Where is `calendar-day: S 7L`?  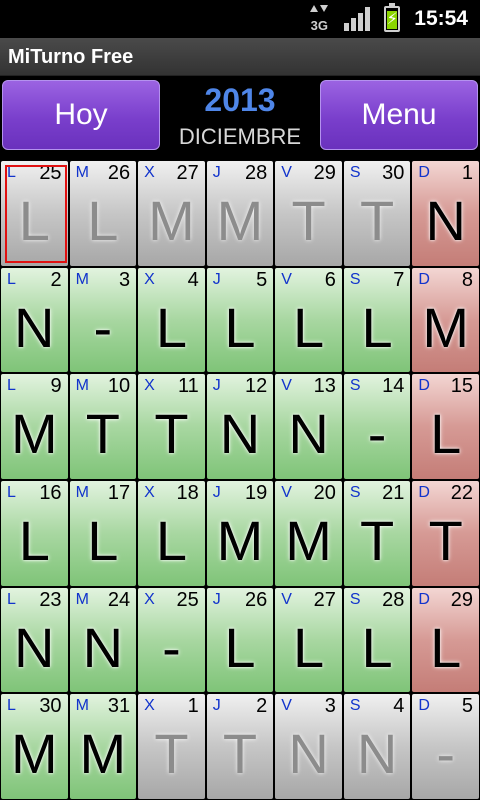 calendar-day: S 7L is located at coordinates (377, 320).